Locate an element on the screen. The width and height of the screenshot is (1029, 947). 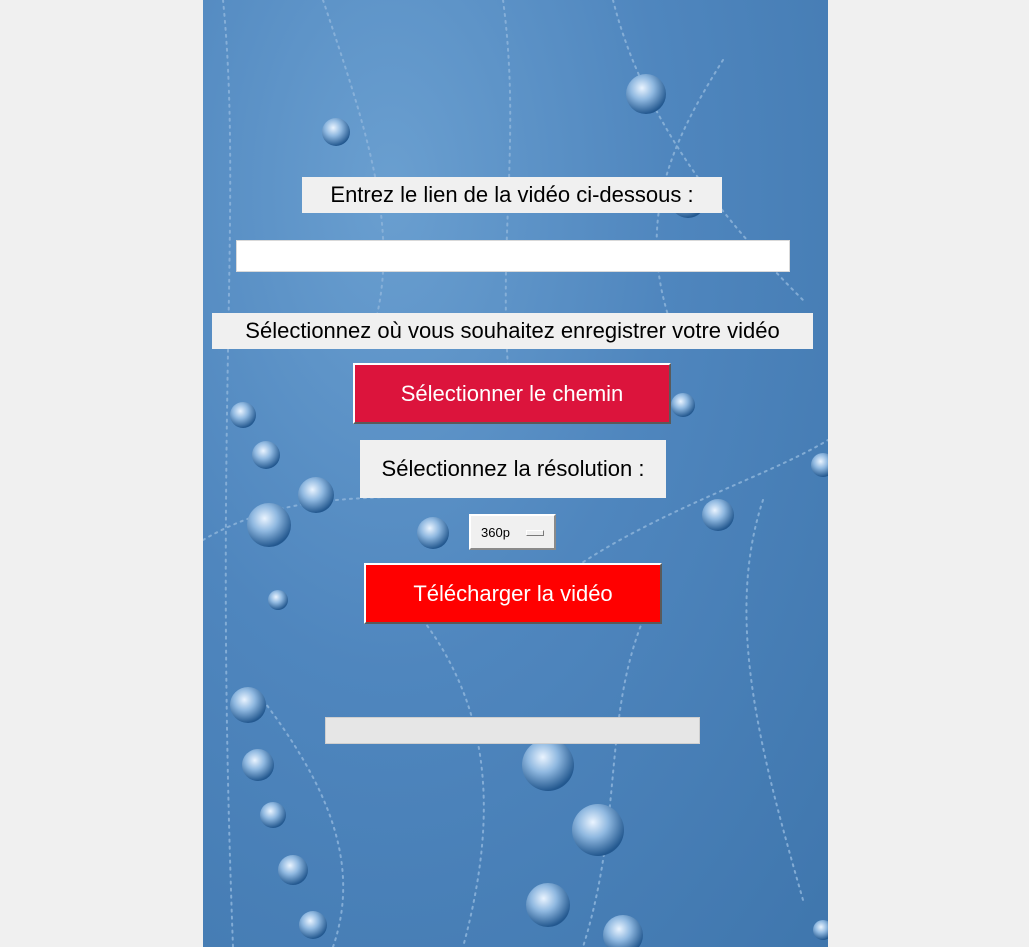
resolution-select: 360p is located at coordinates (512, 532).